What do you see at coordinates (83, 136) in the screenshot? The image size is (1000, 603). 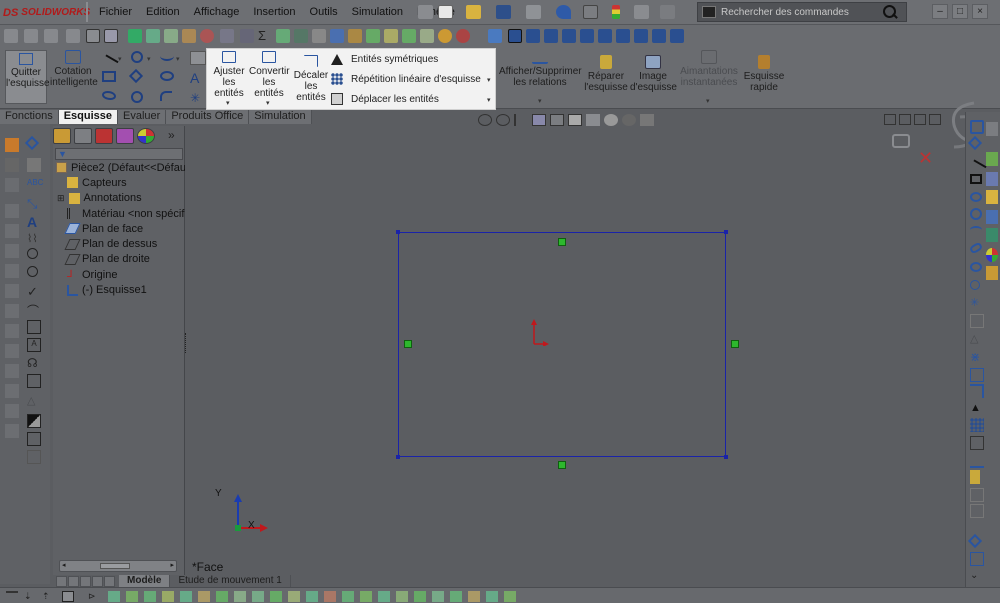 I see `property-manager-tab-icon` at bounding box center [83, 136].